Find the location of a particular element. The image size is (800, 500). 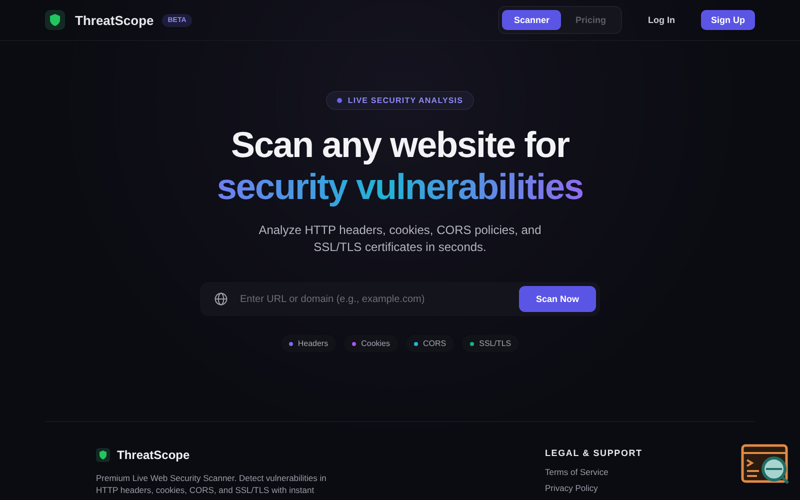

nav-tab: Scanner is located at coordinates (532, 20).